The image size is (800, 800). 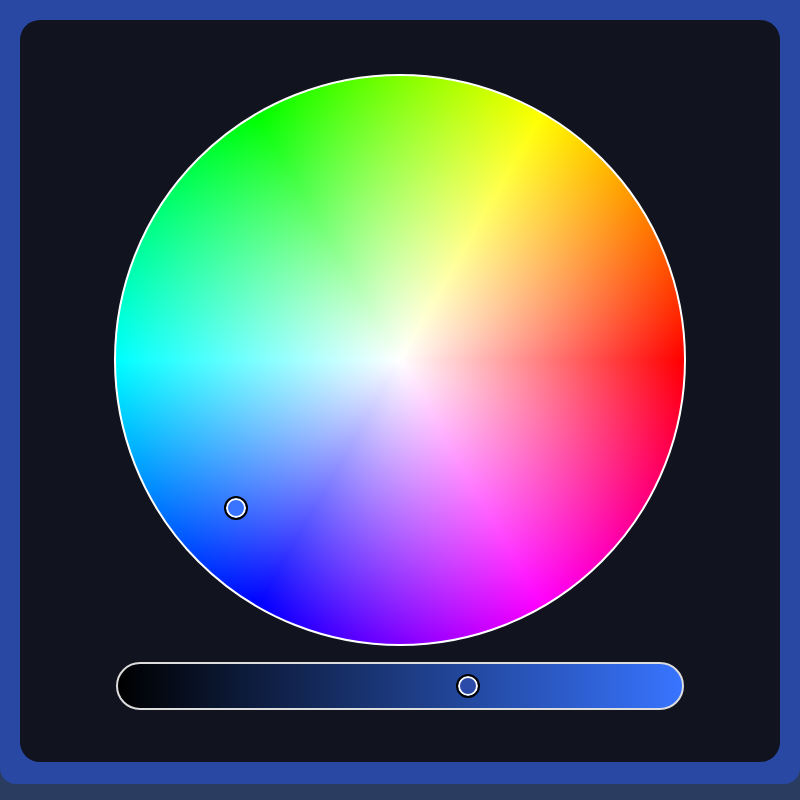 I want to click on brightness-slider, so click(x=400, y=686).